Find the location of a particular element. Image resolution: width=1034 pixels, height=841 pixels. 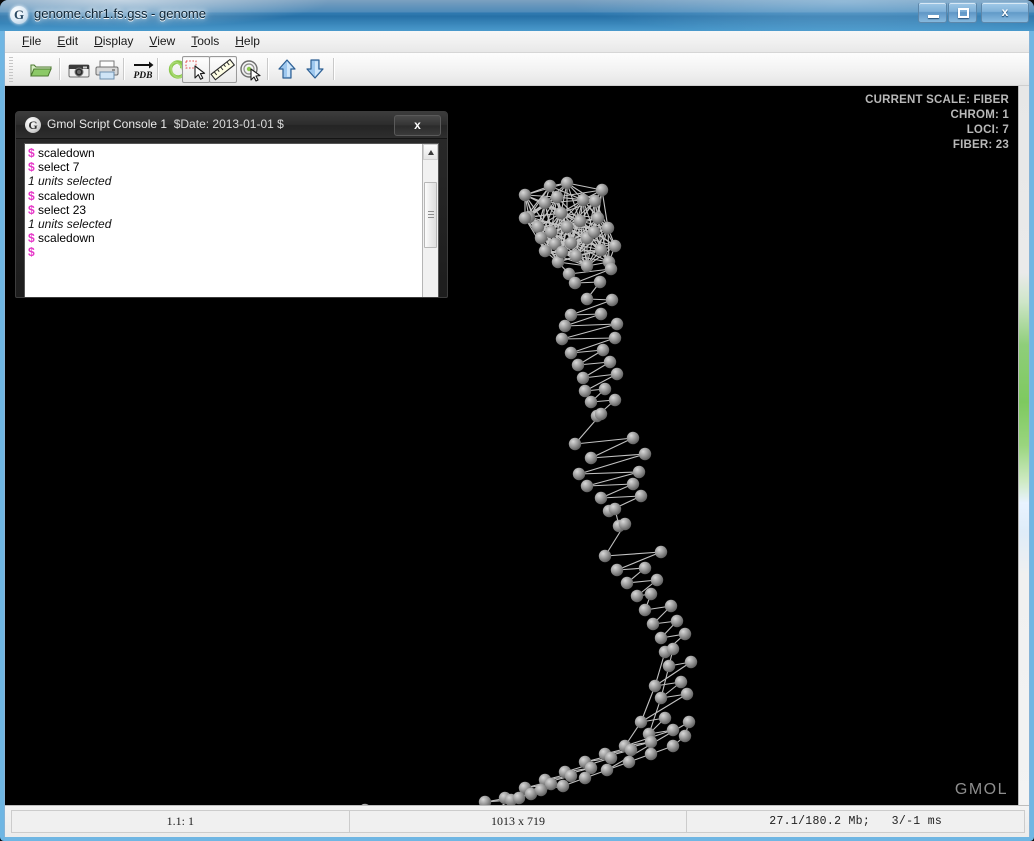

console-scrollbar is located at coordinates (430, 220).